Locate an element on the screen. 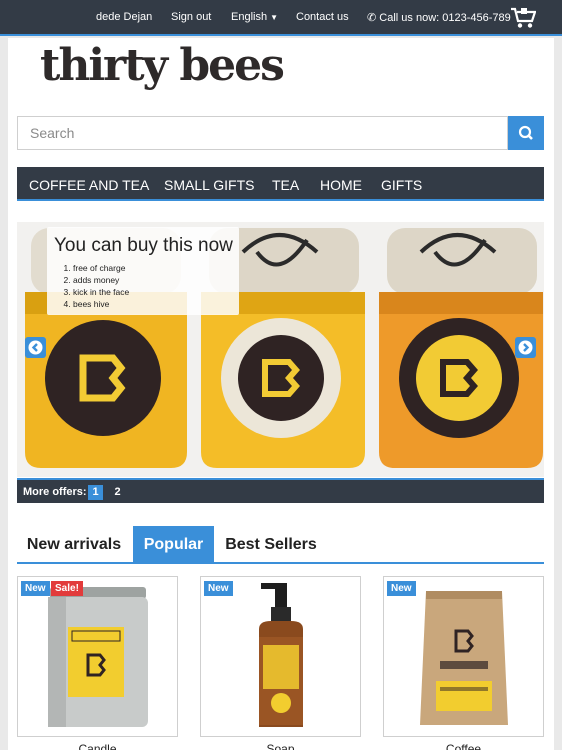 This screenshot has height=750, width=562. more-offers-bar: More offers: 1 2 is located at coordinates (280, 490).